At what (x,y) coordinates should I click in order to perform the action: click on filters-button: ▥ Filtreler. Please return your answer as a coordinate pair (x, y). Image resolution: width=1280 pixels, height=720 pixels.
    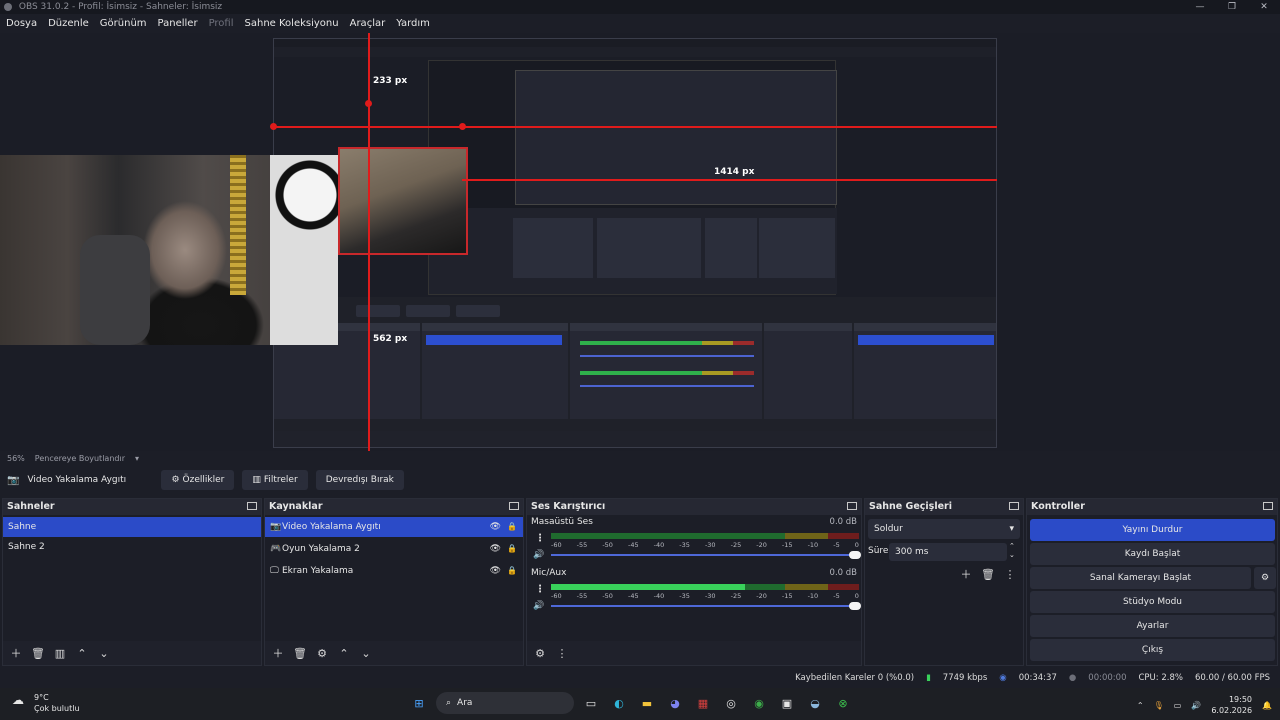
    Looking at the image, I should click on (275, 480).